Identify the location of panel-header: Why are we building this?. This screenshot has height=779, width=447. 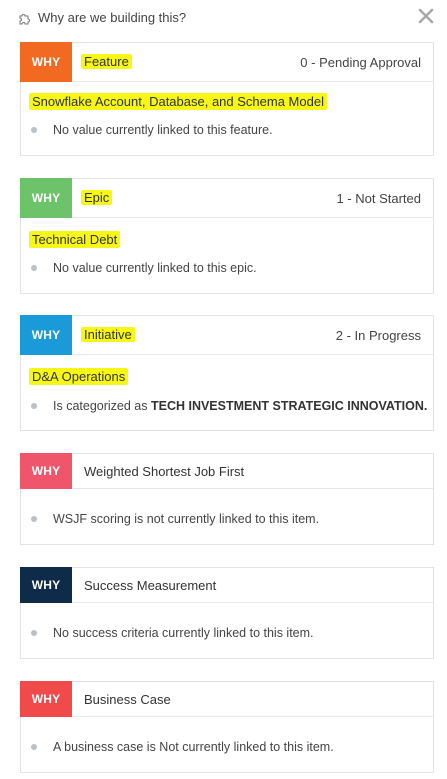
(223, 18).